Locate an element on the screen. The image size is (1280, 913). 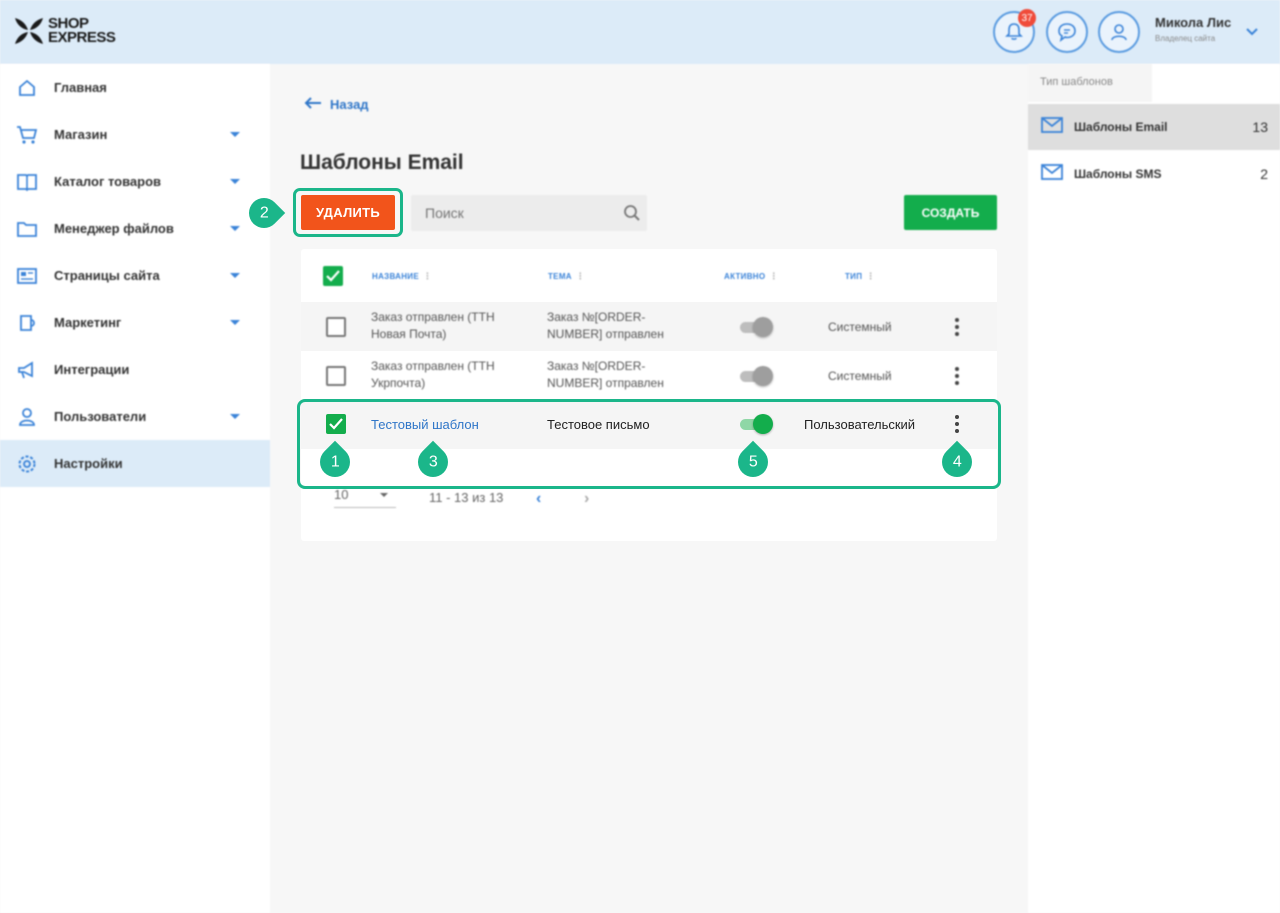
template-type-count: 13 is located at coordinates (1260, 127).